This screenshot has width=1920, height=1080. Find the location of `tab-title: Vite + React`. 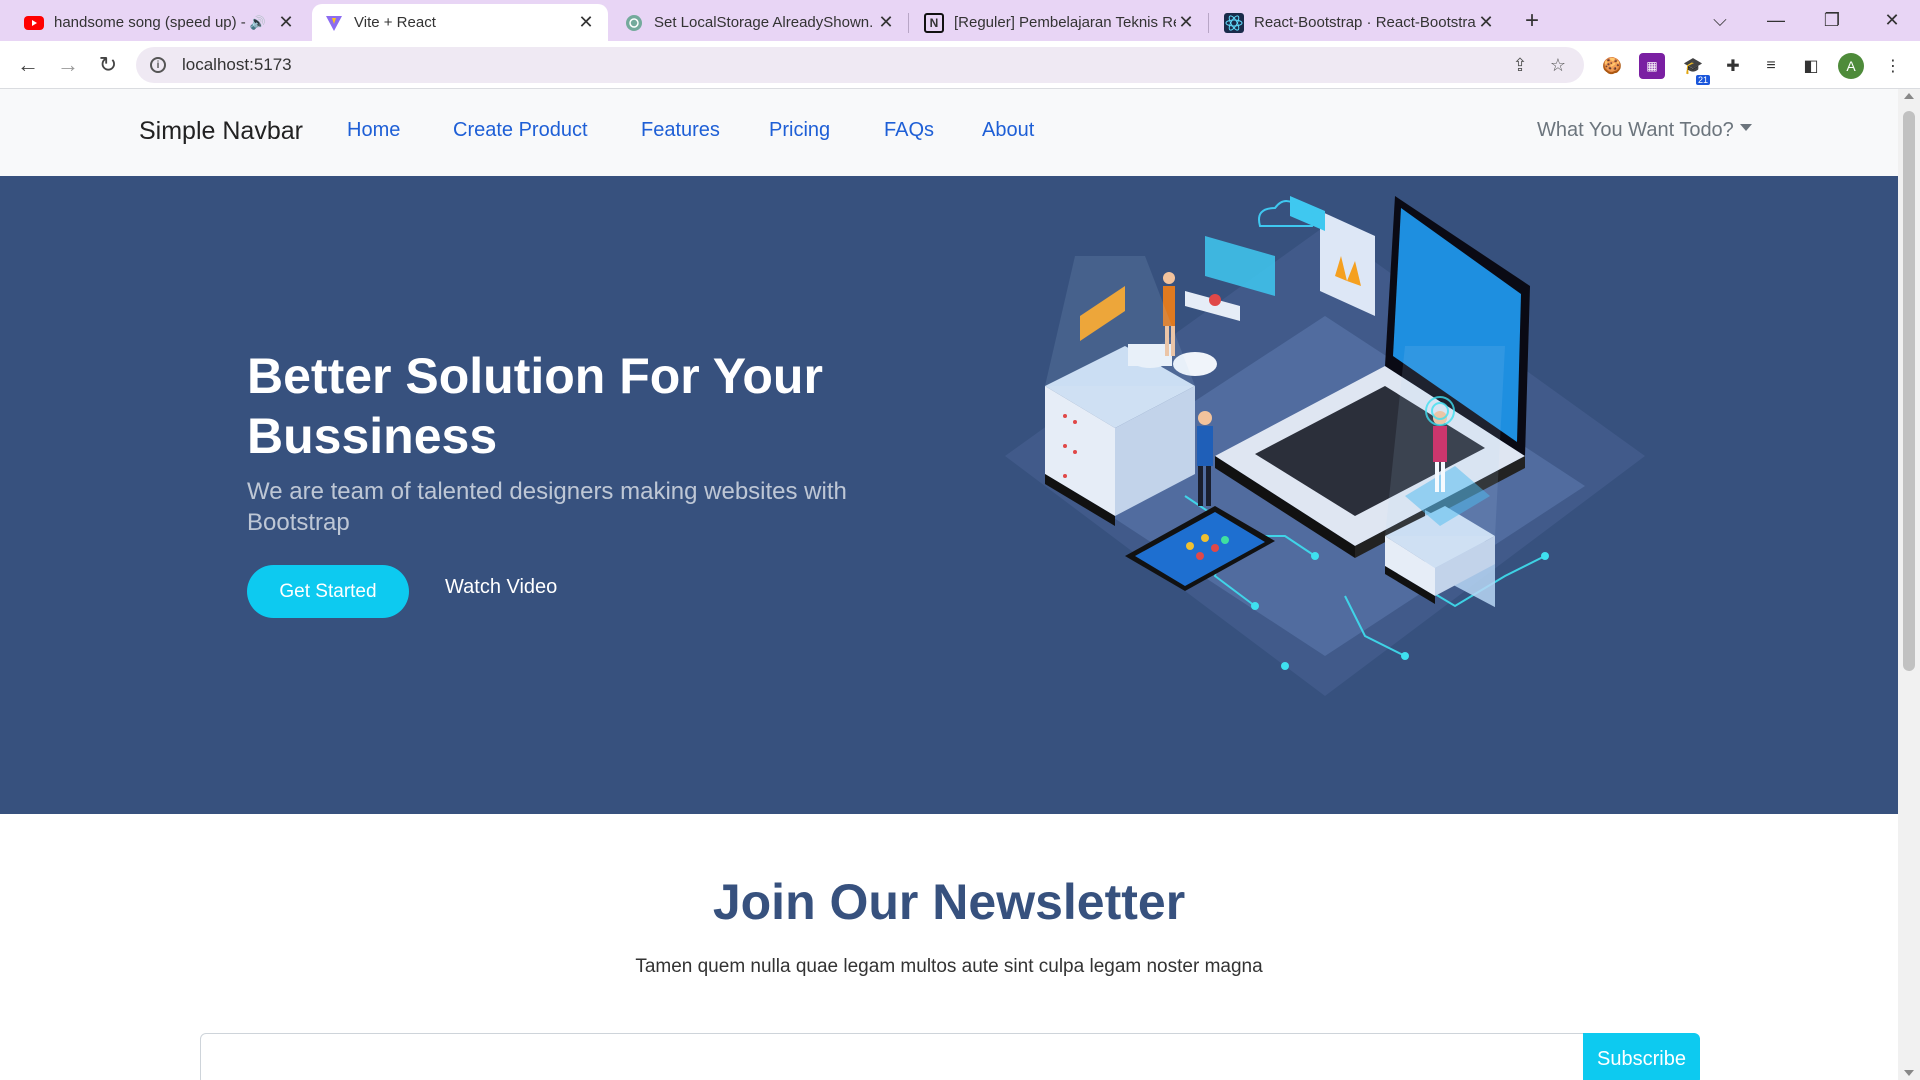

tab-title: Vite + React is located at coordinates (395, 22).